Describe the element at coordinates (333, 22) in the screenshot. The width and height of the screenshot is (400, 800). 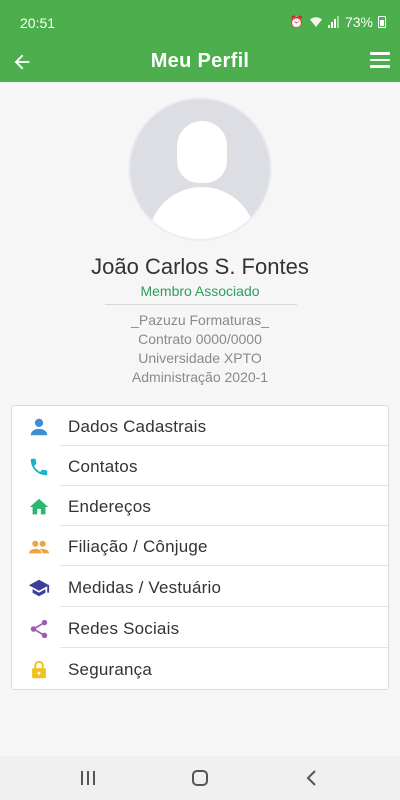
I see `signal-icon` at that location.